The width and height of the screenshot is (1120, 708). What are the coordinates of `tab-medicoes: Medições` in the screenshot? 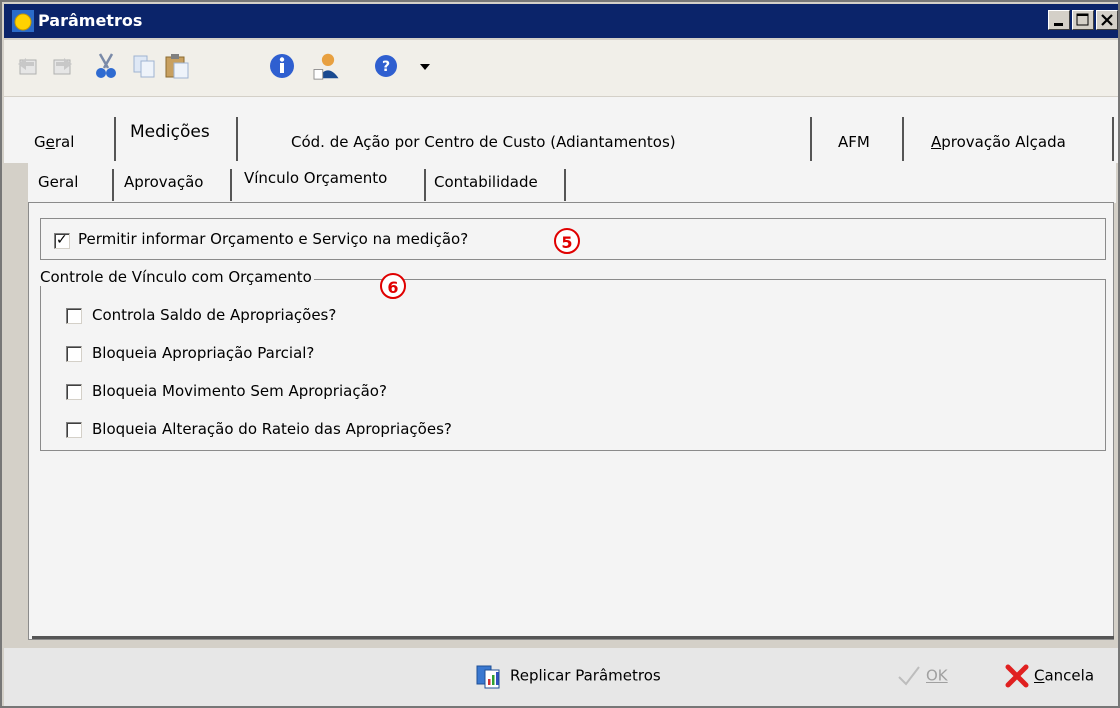 It's located at (170, 132).